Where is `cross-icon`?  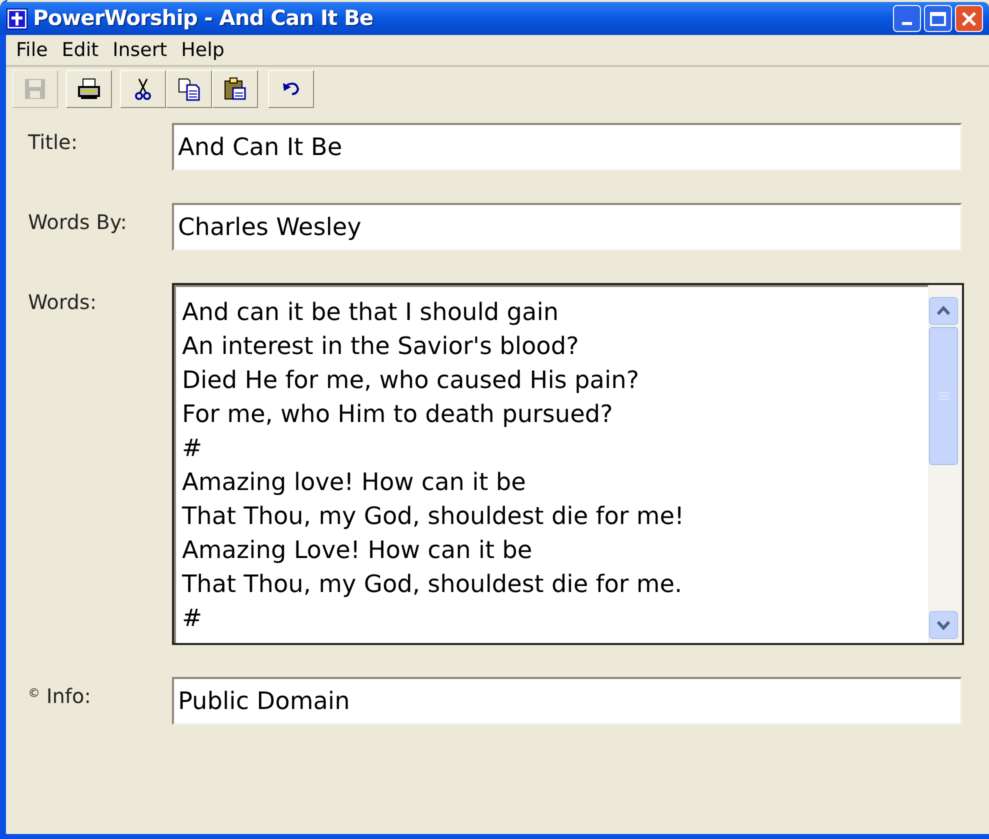
cross-icon is located at coordinates (17, 19).